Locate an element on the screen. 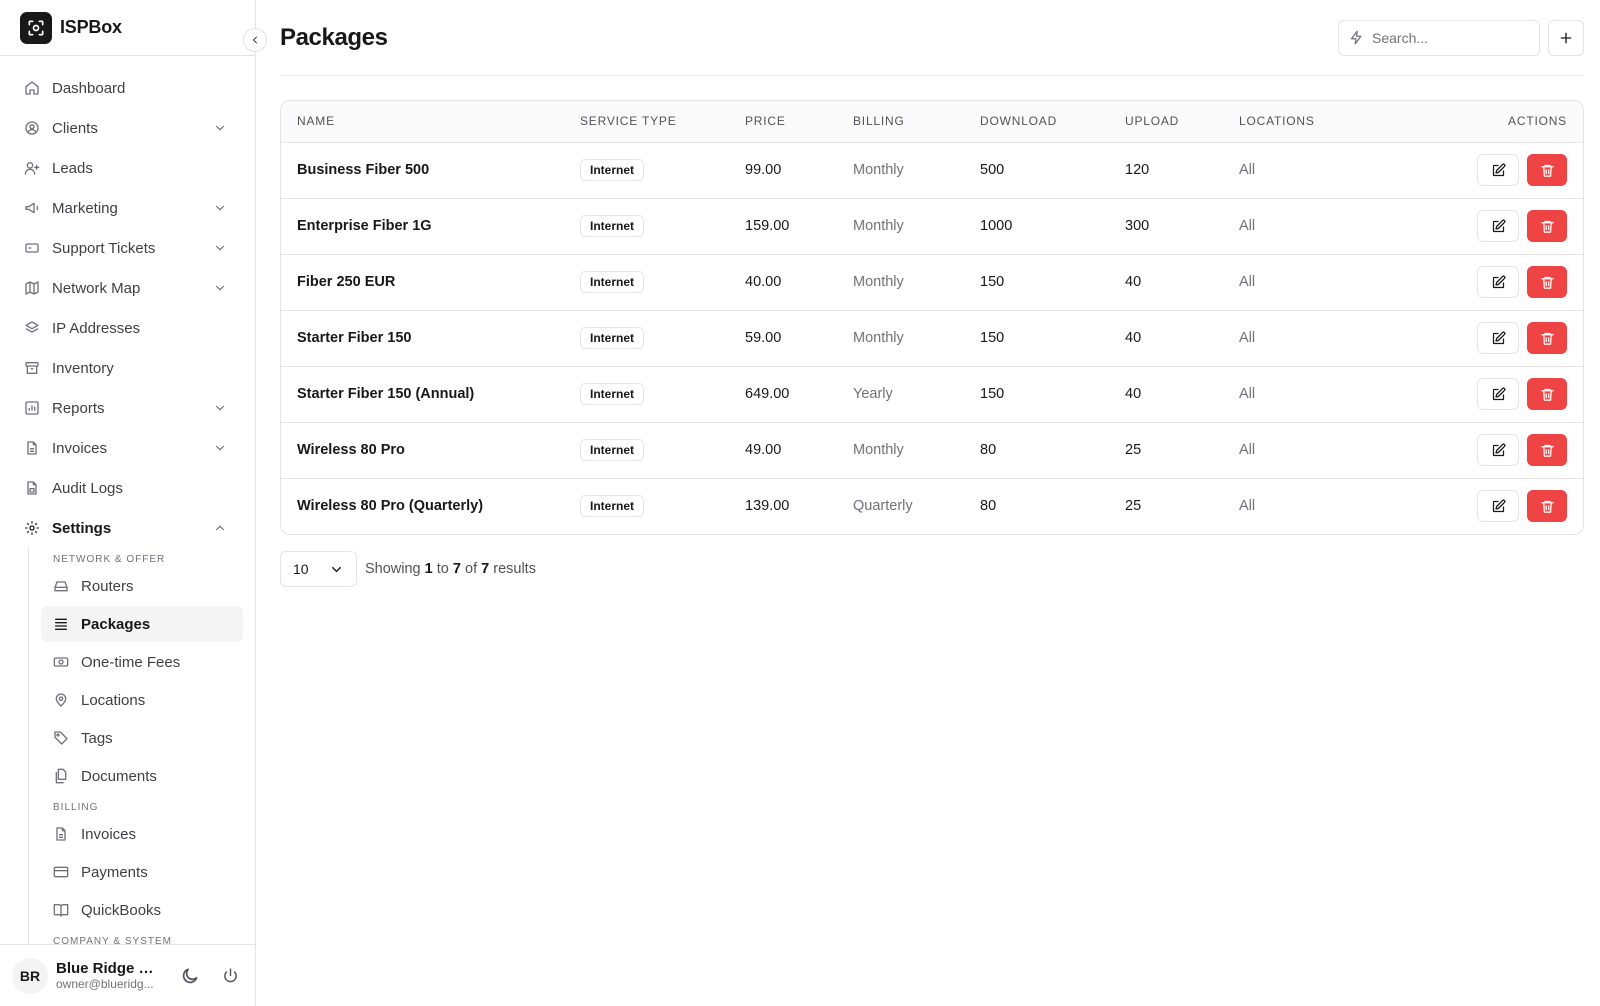  column-header-locations: LOCATIONS is located at coordinates (1311, 122).